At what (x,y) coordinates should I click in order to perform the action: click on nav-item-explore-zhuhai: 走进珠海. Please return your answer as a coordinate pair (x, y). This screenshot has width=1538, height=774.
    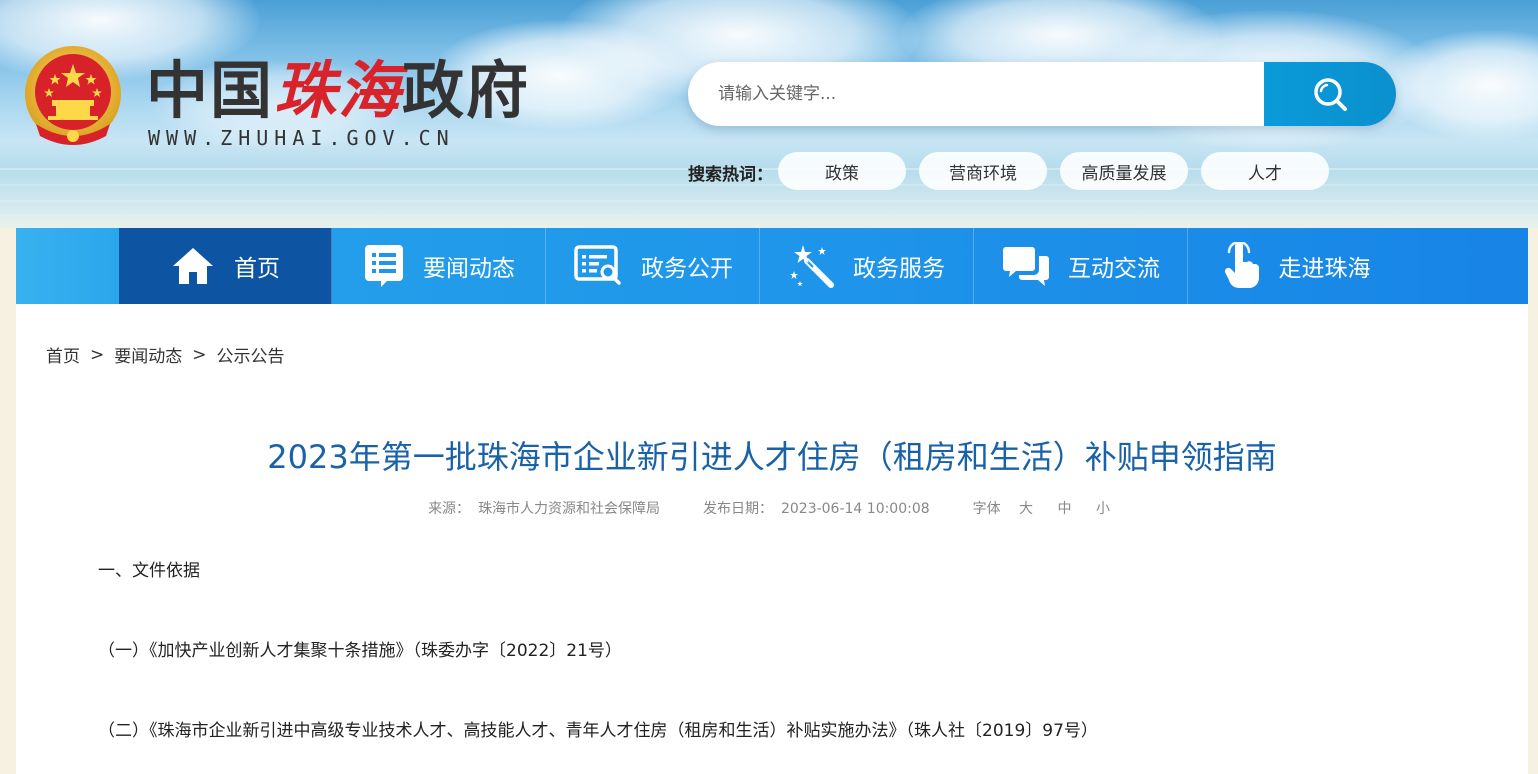
    Looking at the image, I should click on (1295, 266).